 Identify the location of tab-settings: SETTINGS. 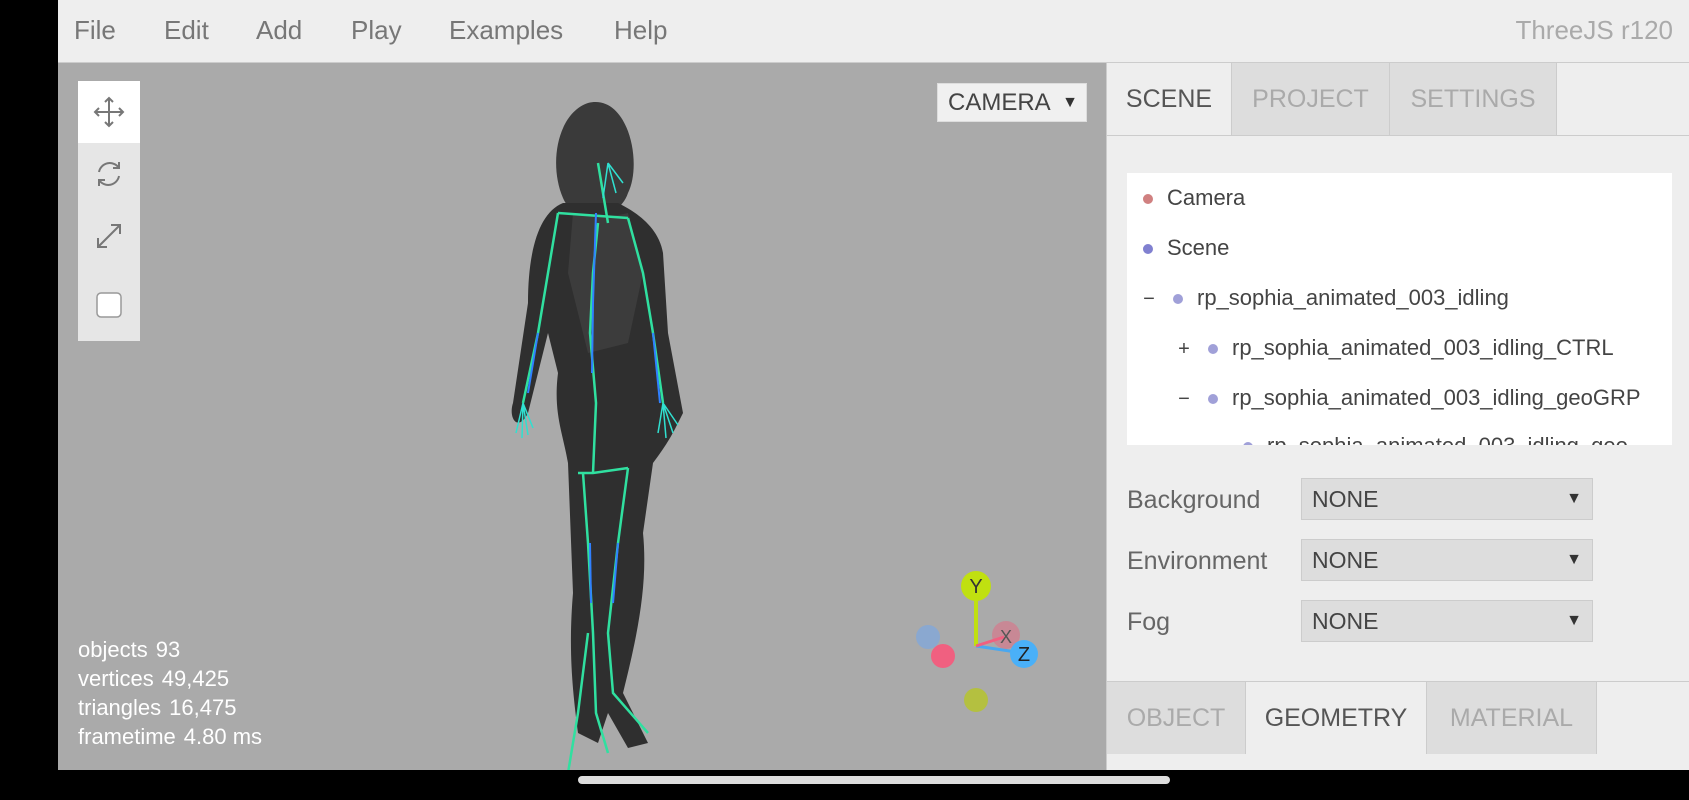
(1473, 99).